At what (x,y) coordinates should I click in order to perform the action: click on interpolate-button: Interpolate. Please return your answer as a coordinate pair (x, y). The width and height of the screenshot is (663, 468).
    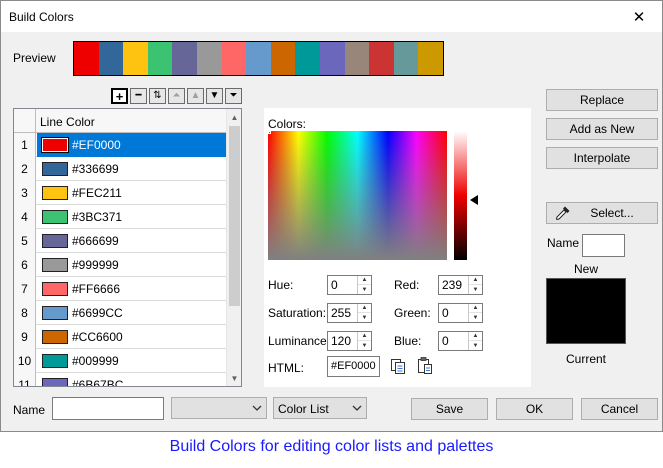
    Looking at the image, I should click on (602, 158).